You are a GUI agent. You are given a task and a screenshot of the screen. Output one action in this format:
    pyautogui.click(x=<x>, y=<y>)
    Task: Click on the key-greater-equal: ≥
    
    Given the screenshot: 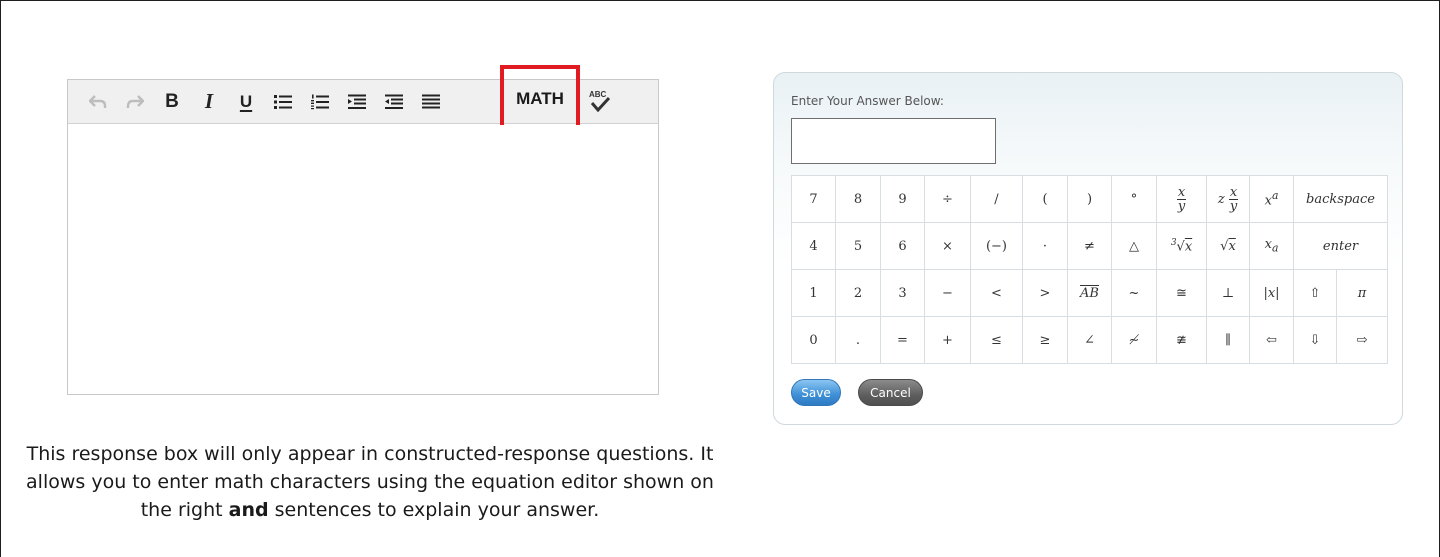 What is the action you would take?
    pyautogui.click(x=1045, y=340)
    